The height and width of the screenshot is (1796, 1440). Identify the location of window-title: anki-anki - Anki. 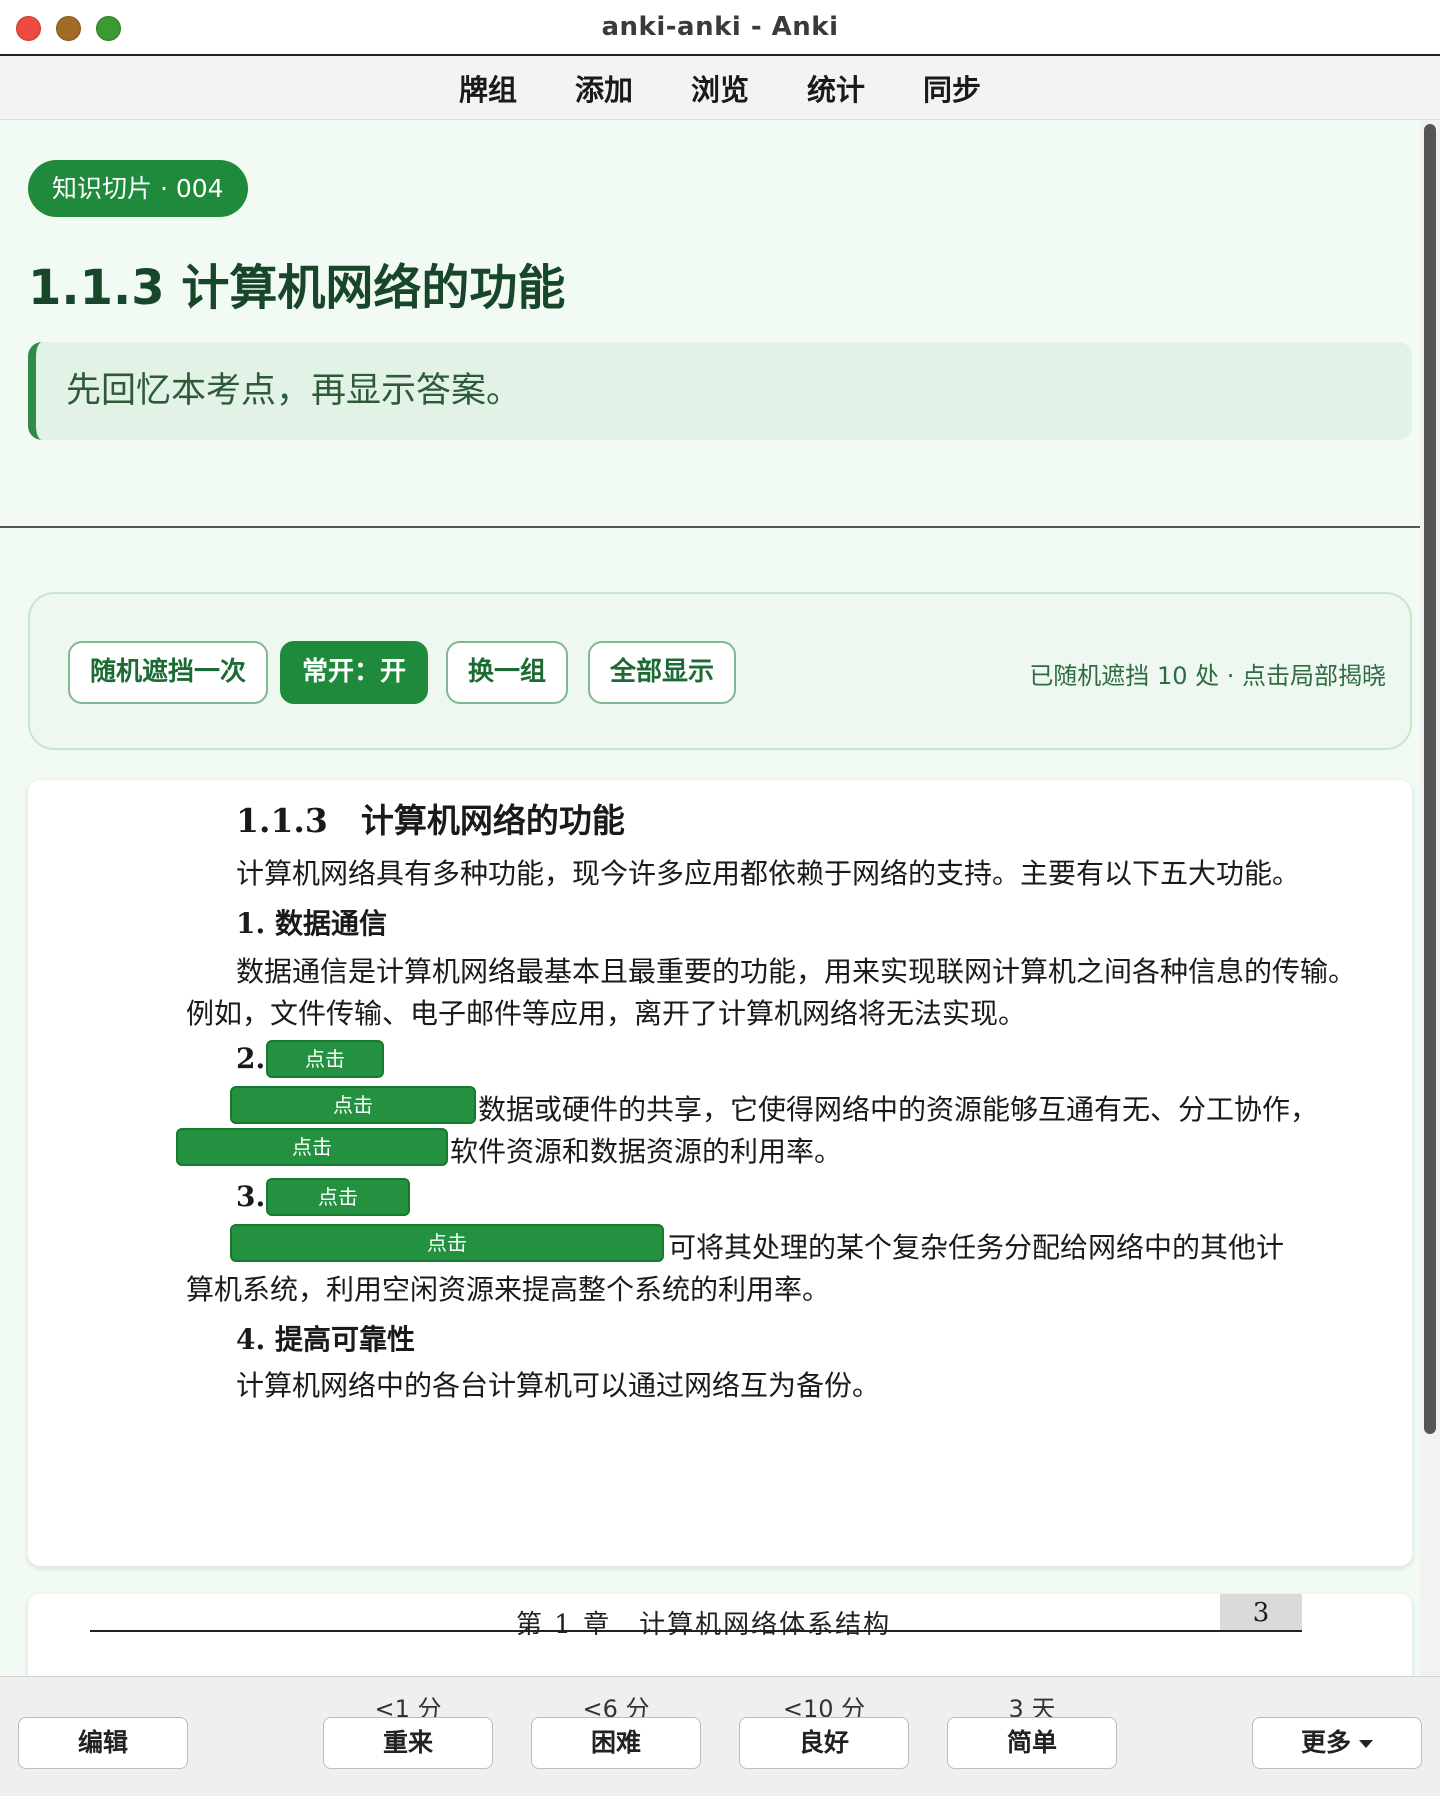
(720, 27).